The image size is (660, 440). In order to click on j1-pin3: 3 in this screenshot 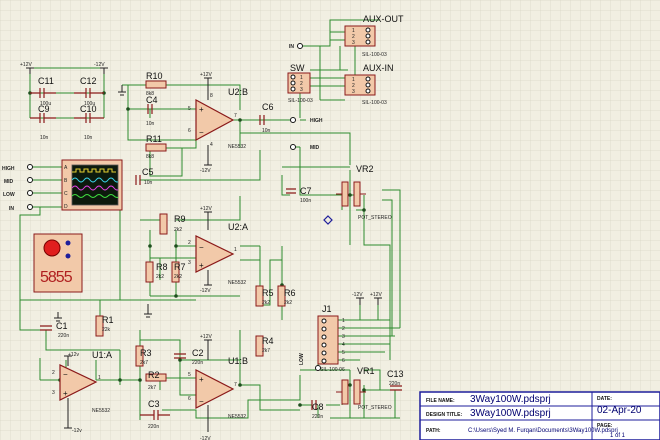, I will do `click(343, 337)`.